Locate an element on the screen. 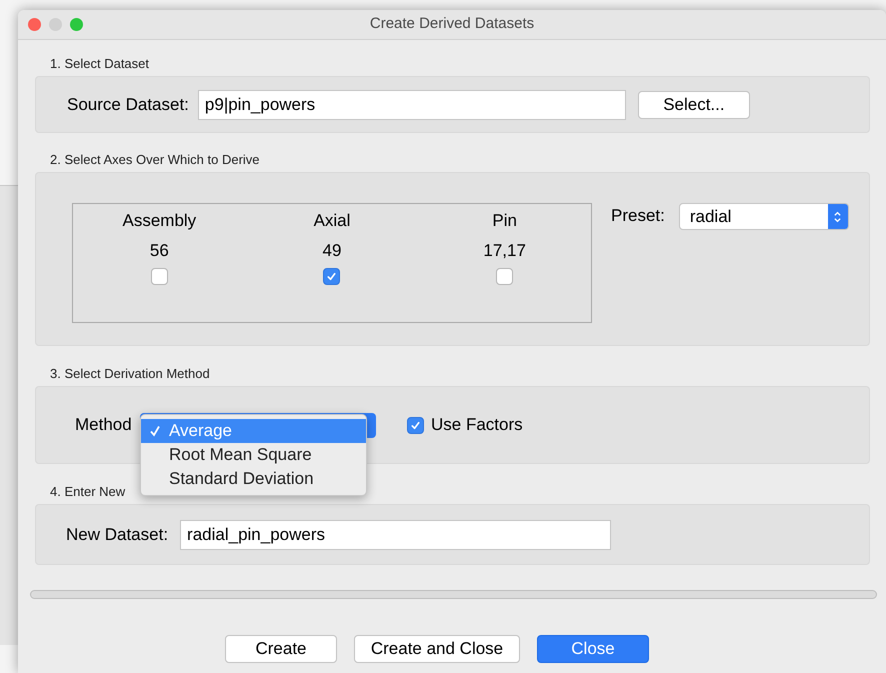 Image resolution: width=886 pixels, height=673 pixels. axis-name: Pin is located at coordinates (504, 221).